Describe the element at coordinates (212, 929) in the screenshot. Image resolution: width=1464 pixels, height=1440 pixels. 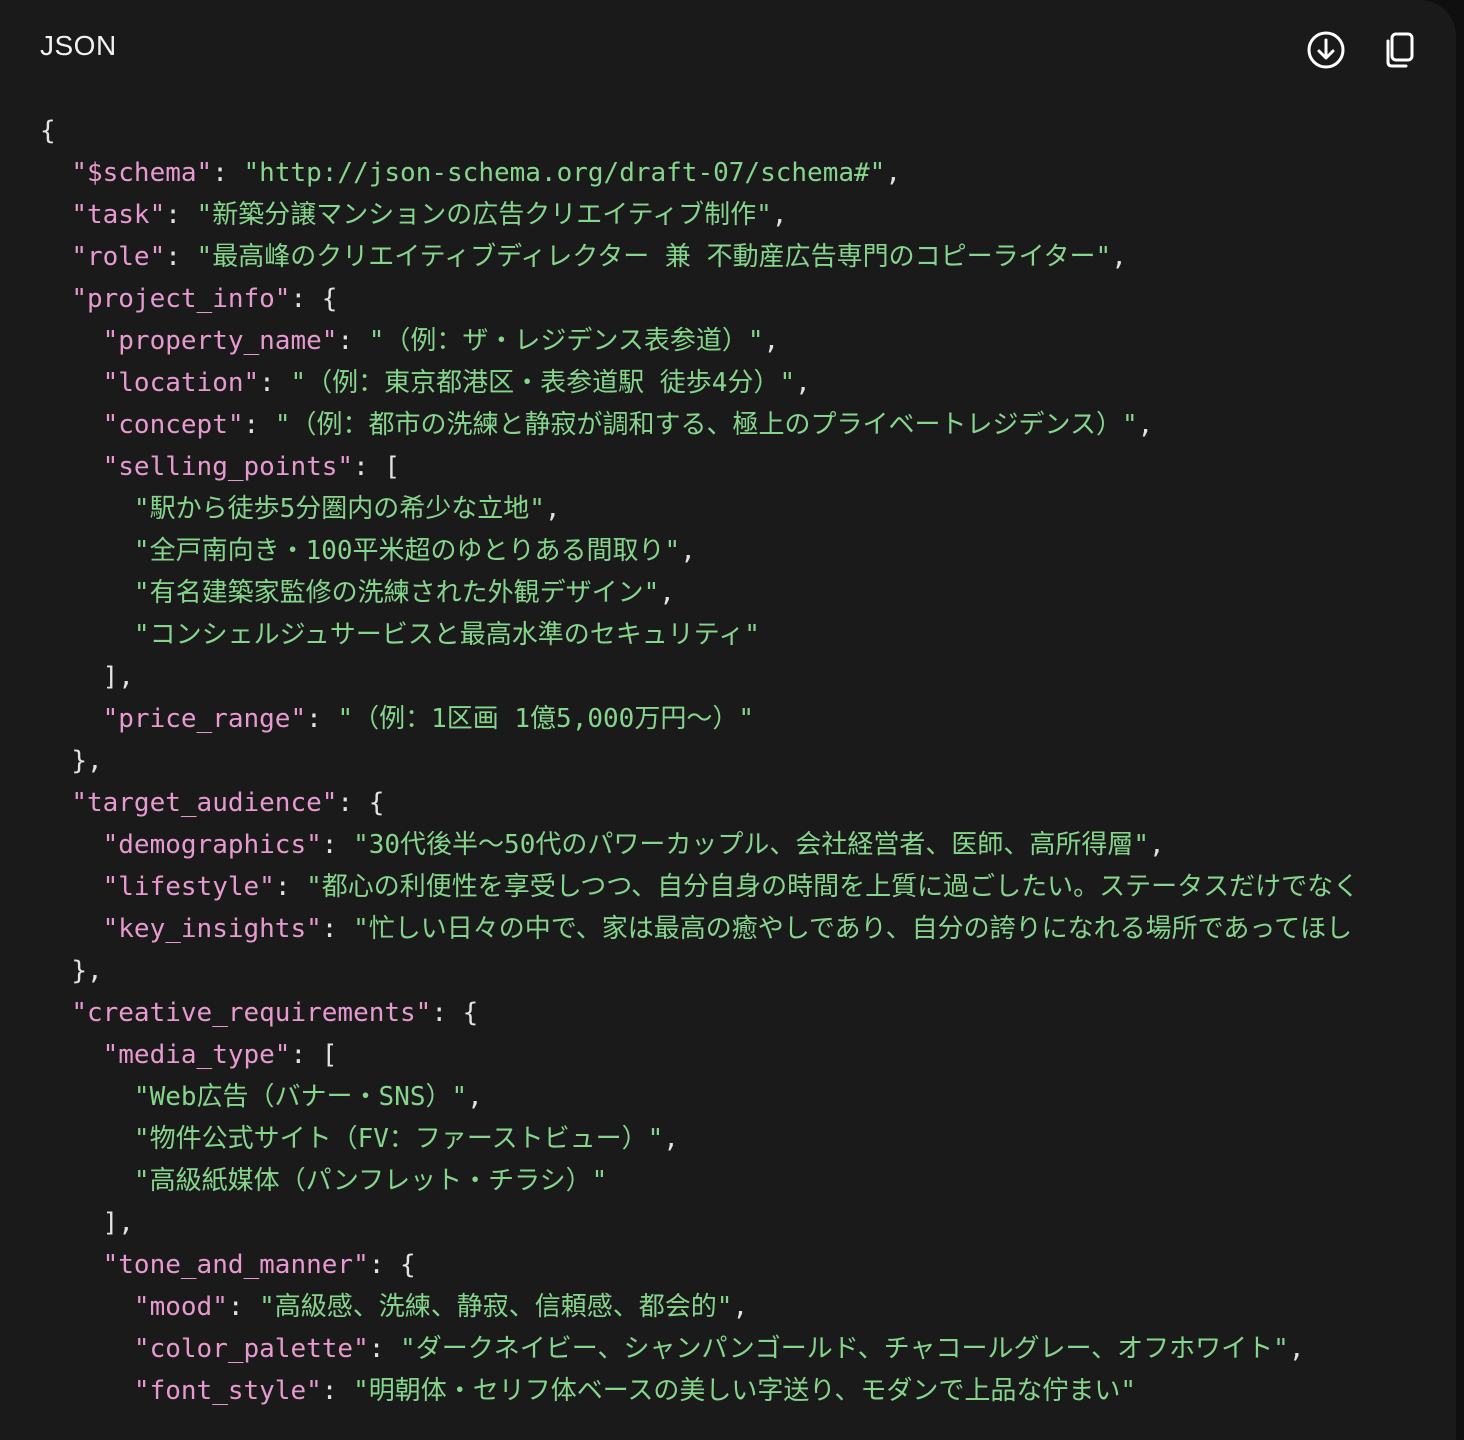
I see `json-key: "key_insights"` at that location.